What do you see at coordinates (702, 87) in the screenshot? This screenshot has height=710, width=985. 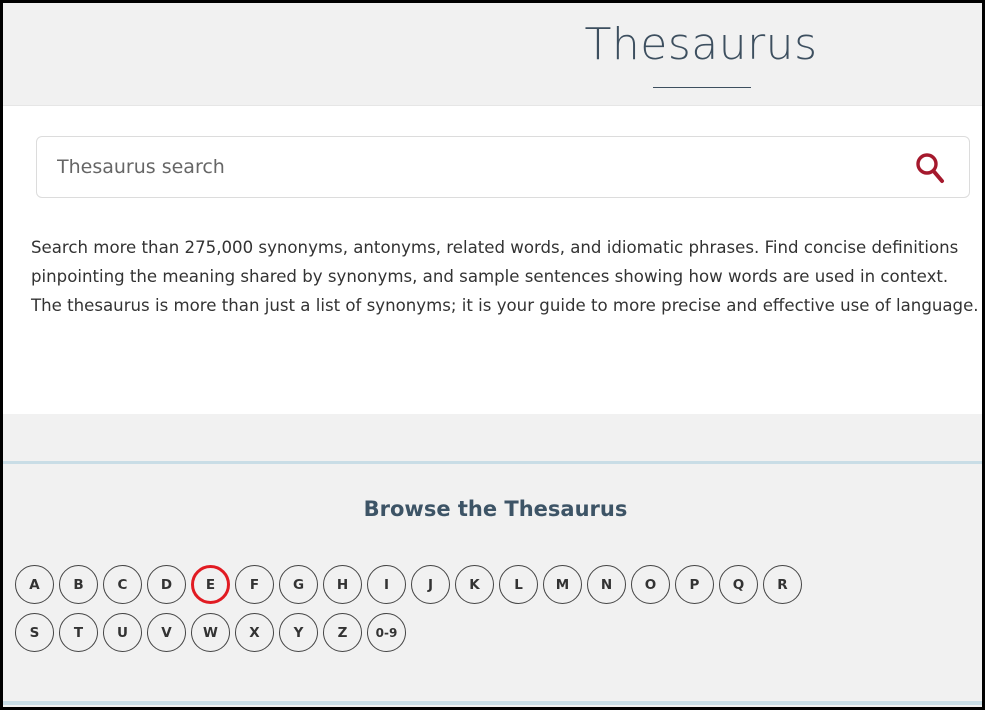 I see `title-underline` at bounding box center [702, 87].